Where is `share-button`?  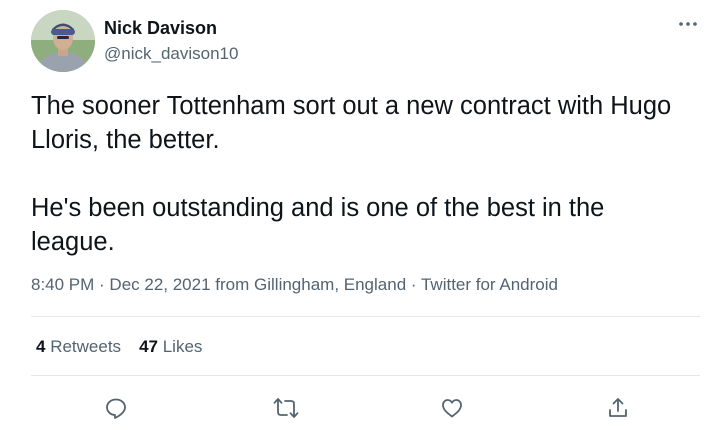
share-button is located at coordinates (618, 408).